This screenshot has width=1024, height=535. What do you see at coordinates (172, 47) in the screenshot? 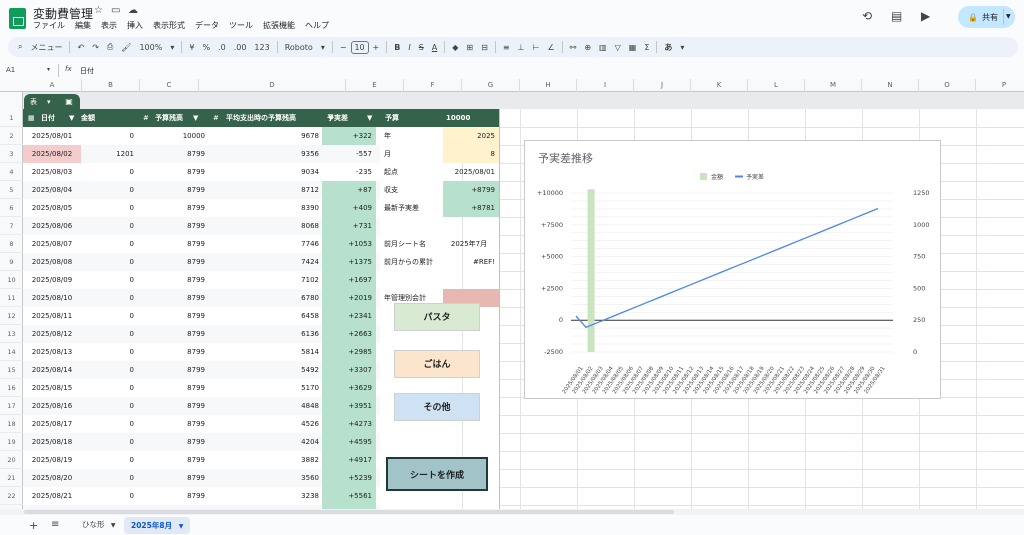
I see `zoom-dropdown-icon: ▾` at bounding box center [172, 47].